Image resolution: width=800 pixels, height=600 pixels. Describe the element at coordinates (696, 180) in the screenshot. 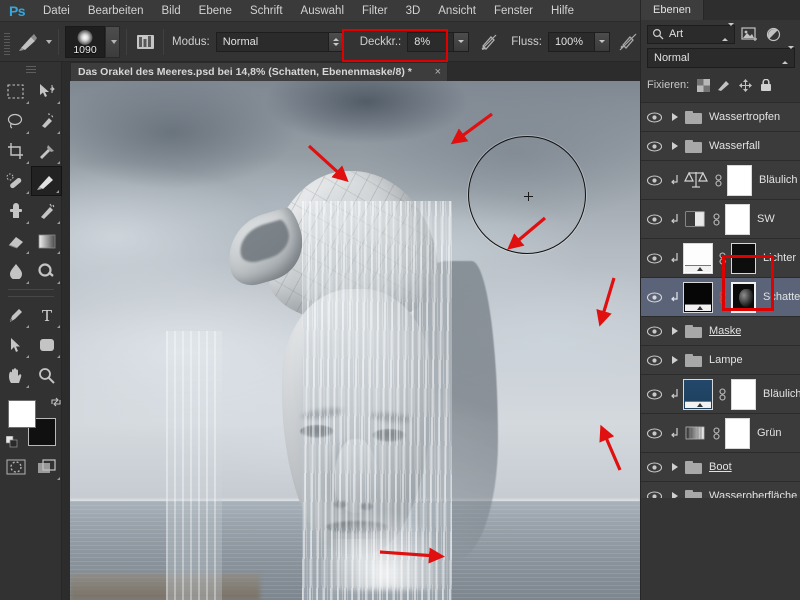

I see `adjustment-thumbnail-color-balance` at that location.